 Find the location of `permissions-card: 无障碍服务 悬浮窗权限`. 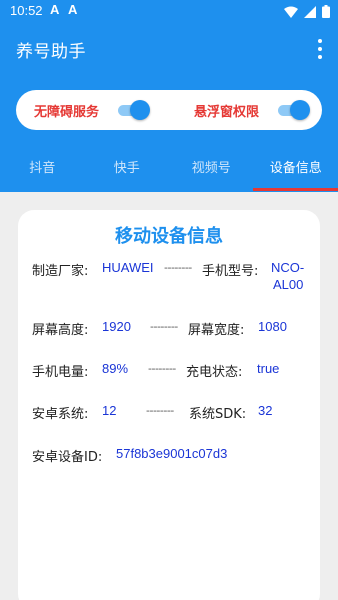

permissions-card: 无障碍服务 悬浮窗权限 is located at coordinates (169, 110).